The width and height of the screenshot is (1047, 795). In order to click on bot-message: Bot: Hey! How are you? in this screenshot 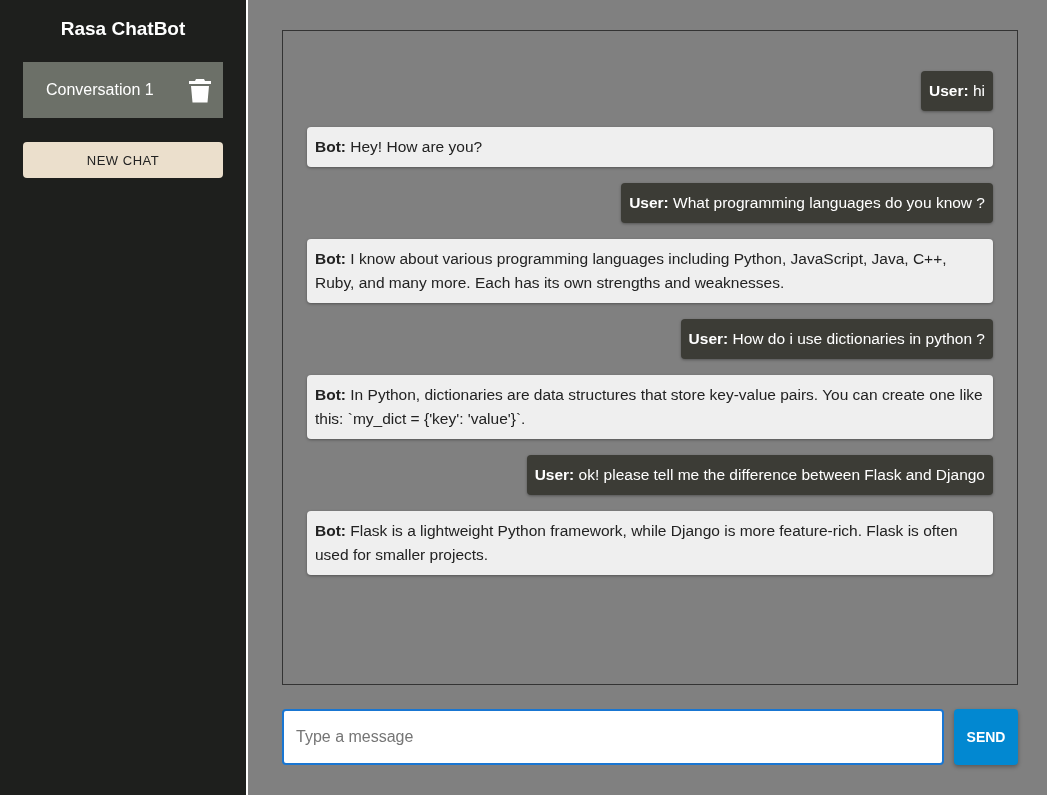, I will do `click(650, 147)`.